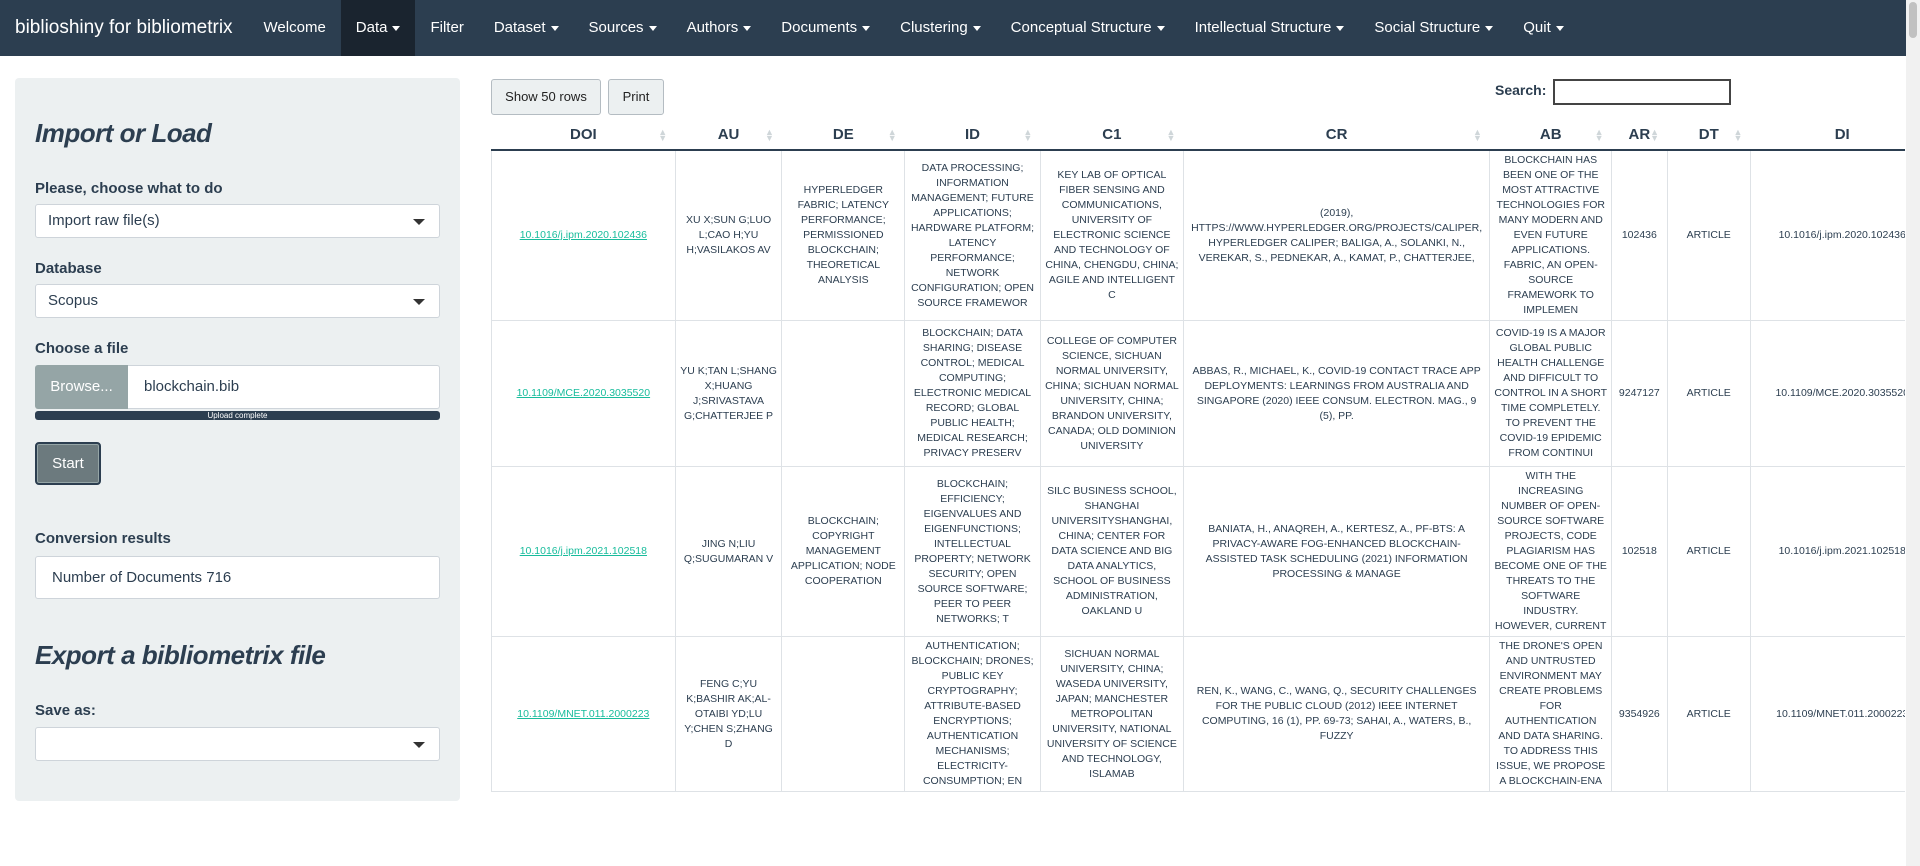 The width and height of the screenshot is (1920, 866). Describe the element at coordinates (68, 463) in the screenshot. I see `start-button: Start` at that location.